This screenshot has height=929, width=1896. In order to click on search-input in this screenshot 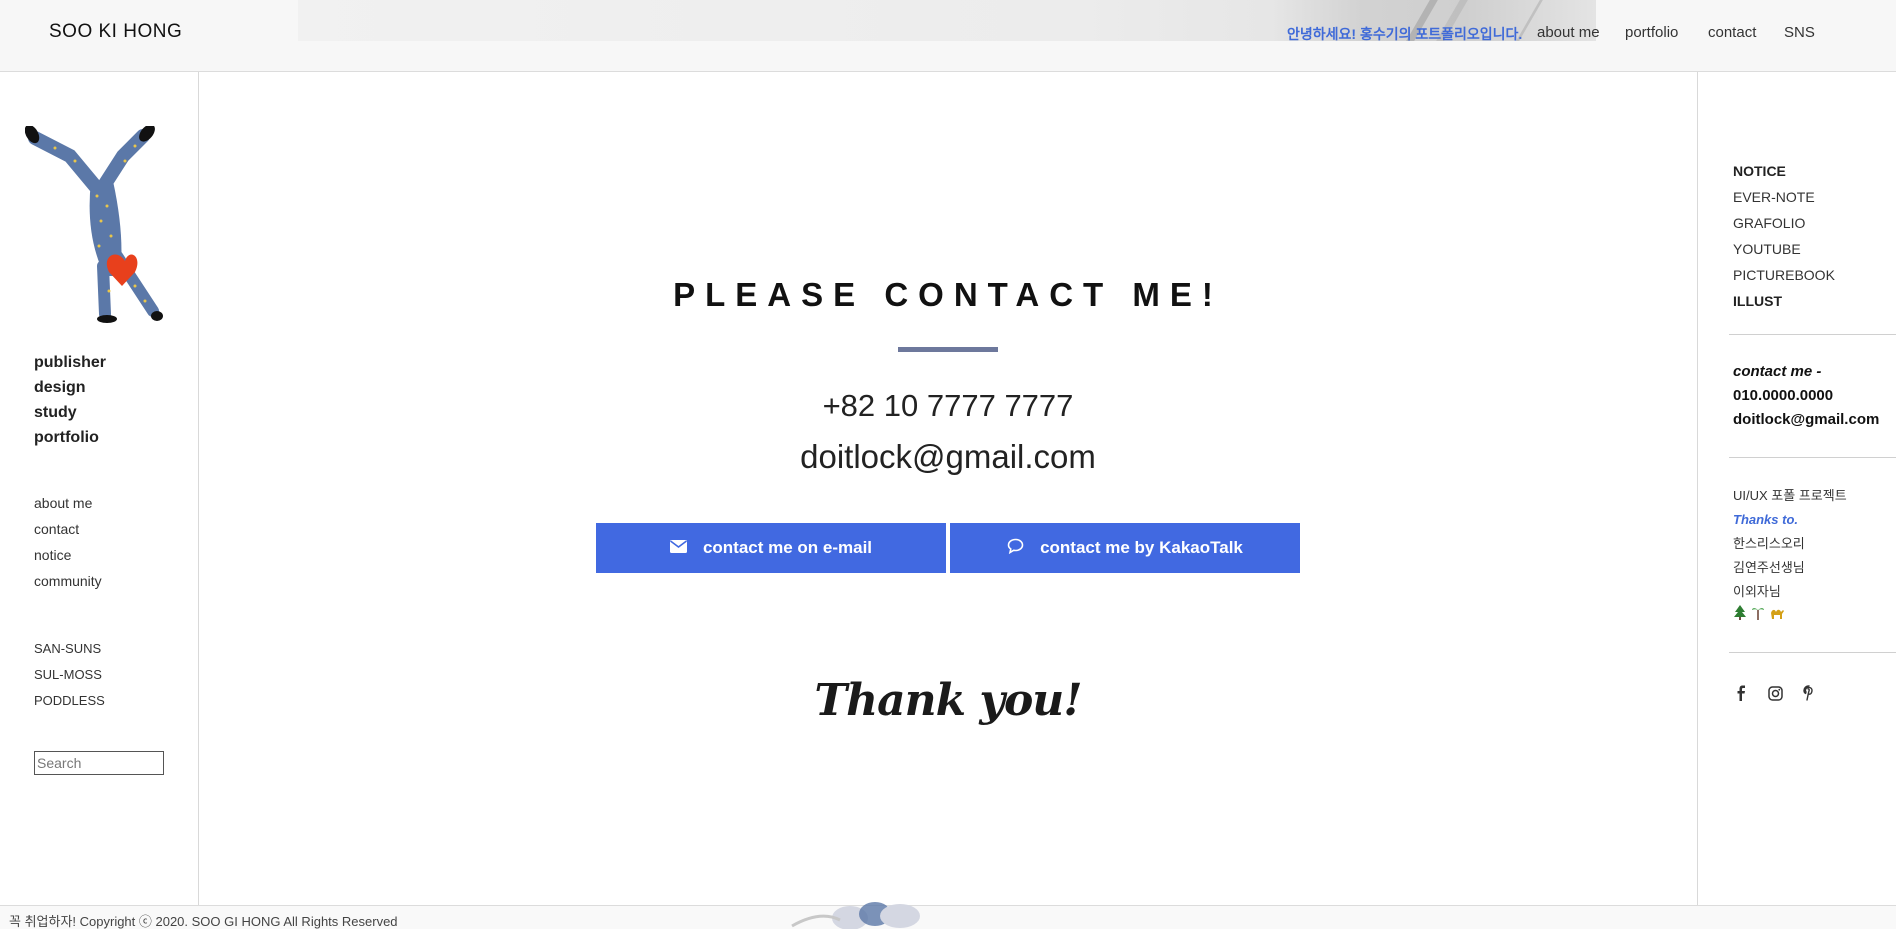, I will do `click(99, 763)`.